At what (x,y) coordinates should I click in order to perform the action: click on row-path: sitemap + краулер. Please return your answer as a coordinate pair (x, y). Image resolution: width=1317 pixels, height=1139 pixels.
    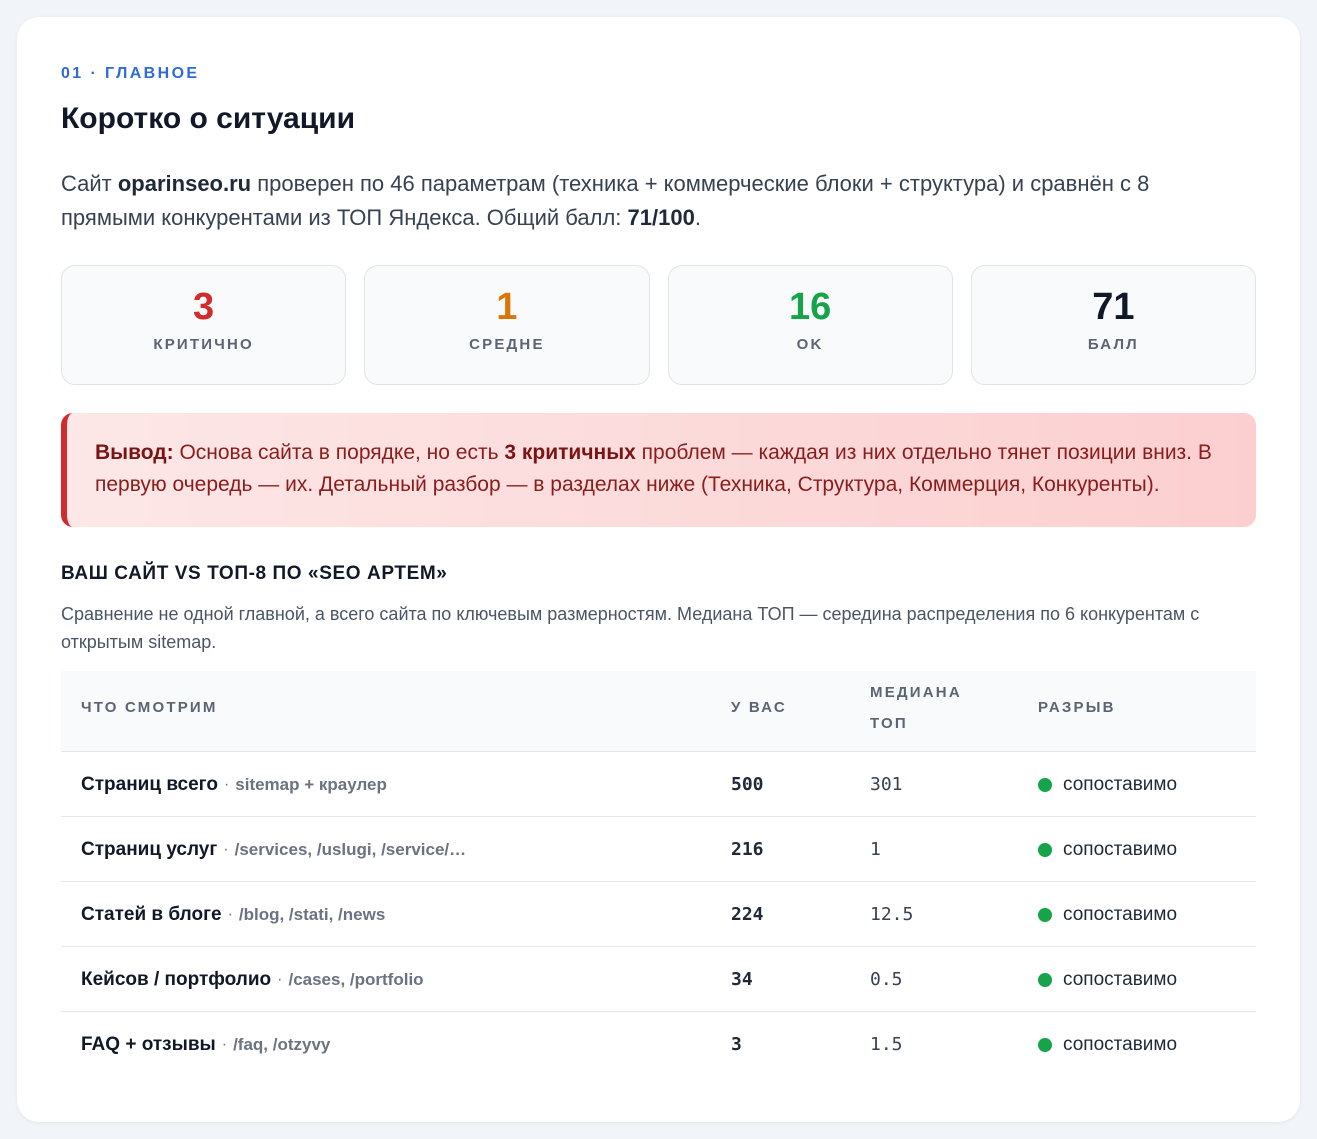
    Looking at the image, I should click on (311, 784).